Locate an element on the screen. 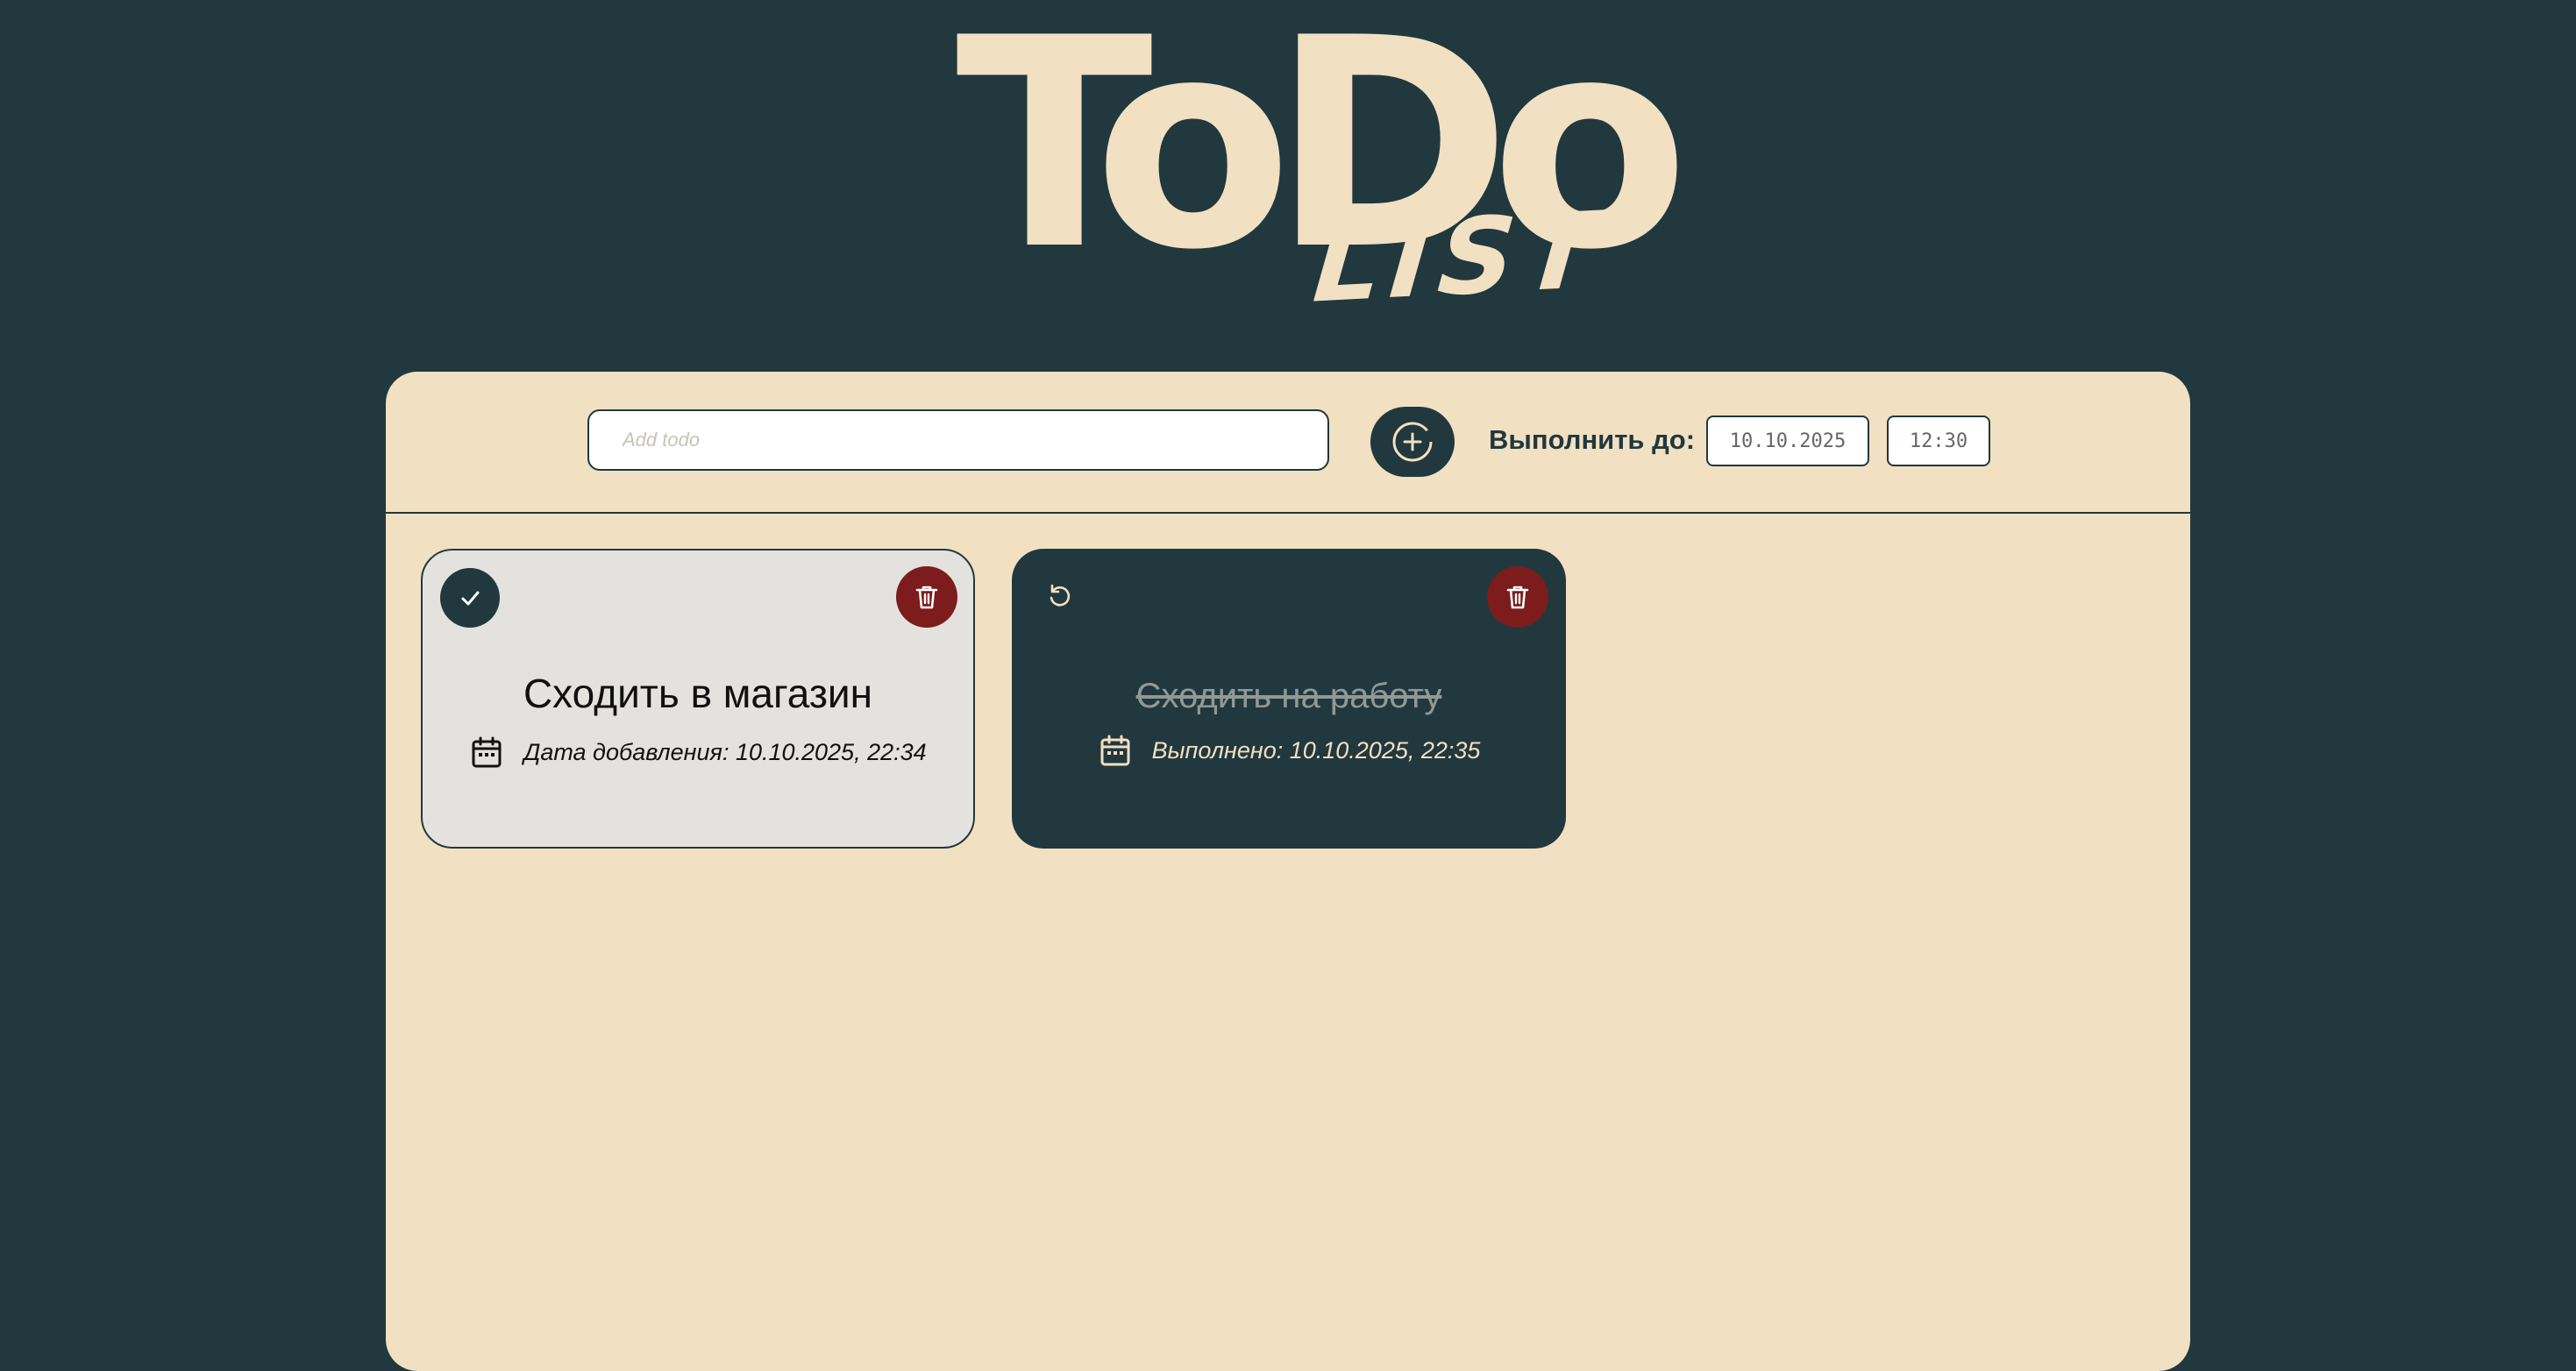 This screenshot has height=1371, width=2576. complete-todo-button is located at coordinates (470, 598).